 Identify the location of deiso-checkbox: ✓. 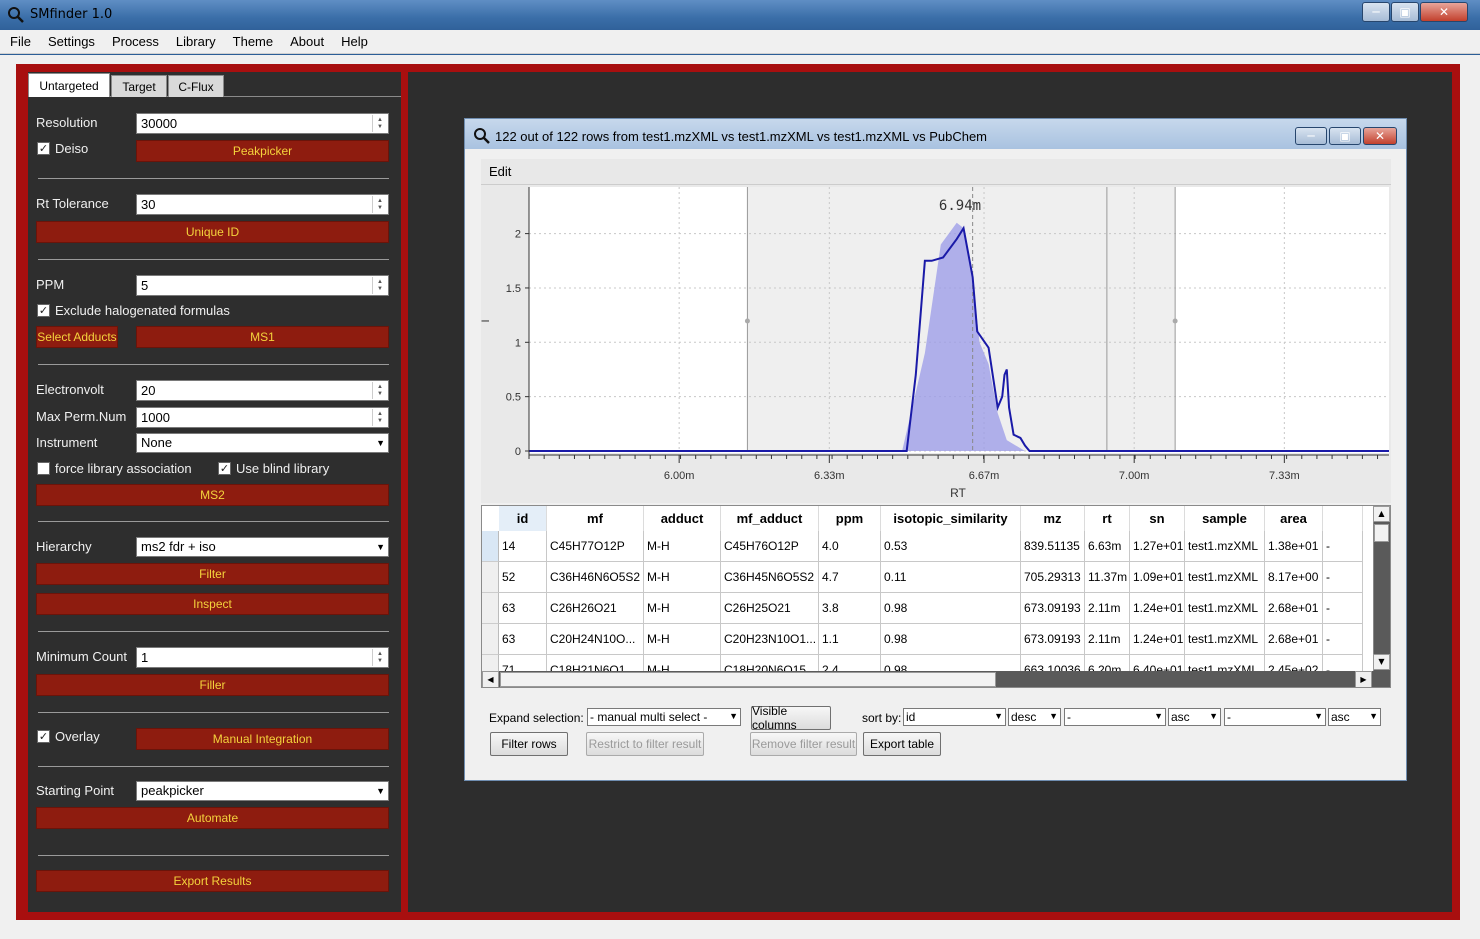
(43, 148).